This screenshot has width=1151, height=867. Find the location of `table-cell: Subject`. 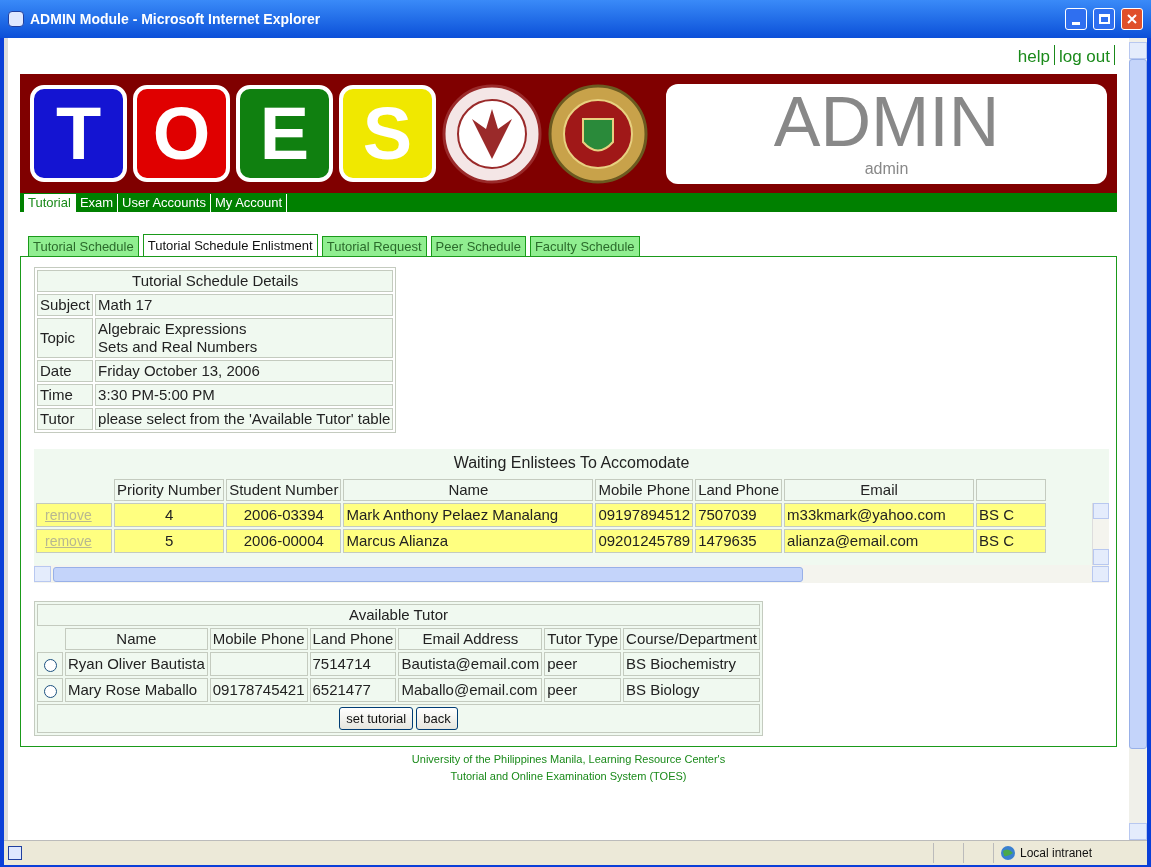

table-cell: Subject is located at coordinates (65, 305).